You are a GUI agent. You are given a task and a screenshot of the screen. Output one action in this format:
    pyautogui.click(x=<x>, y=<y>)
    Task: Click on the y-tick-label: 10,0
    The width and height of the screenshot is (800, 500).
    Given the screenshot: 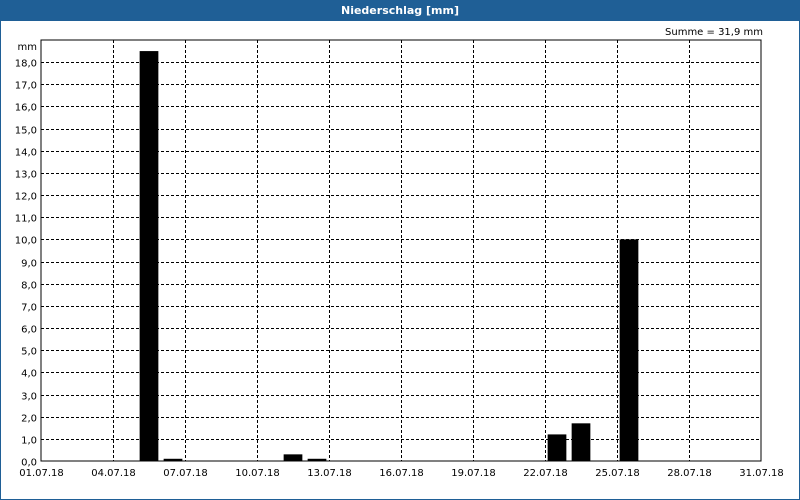 What is the action you would take?
    pyautogui.click(x=26, y=241)
    